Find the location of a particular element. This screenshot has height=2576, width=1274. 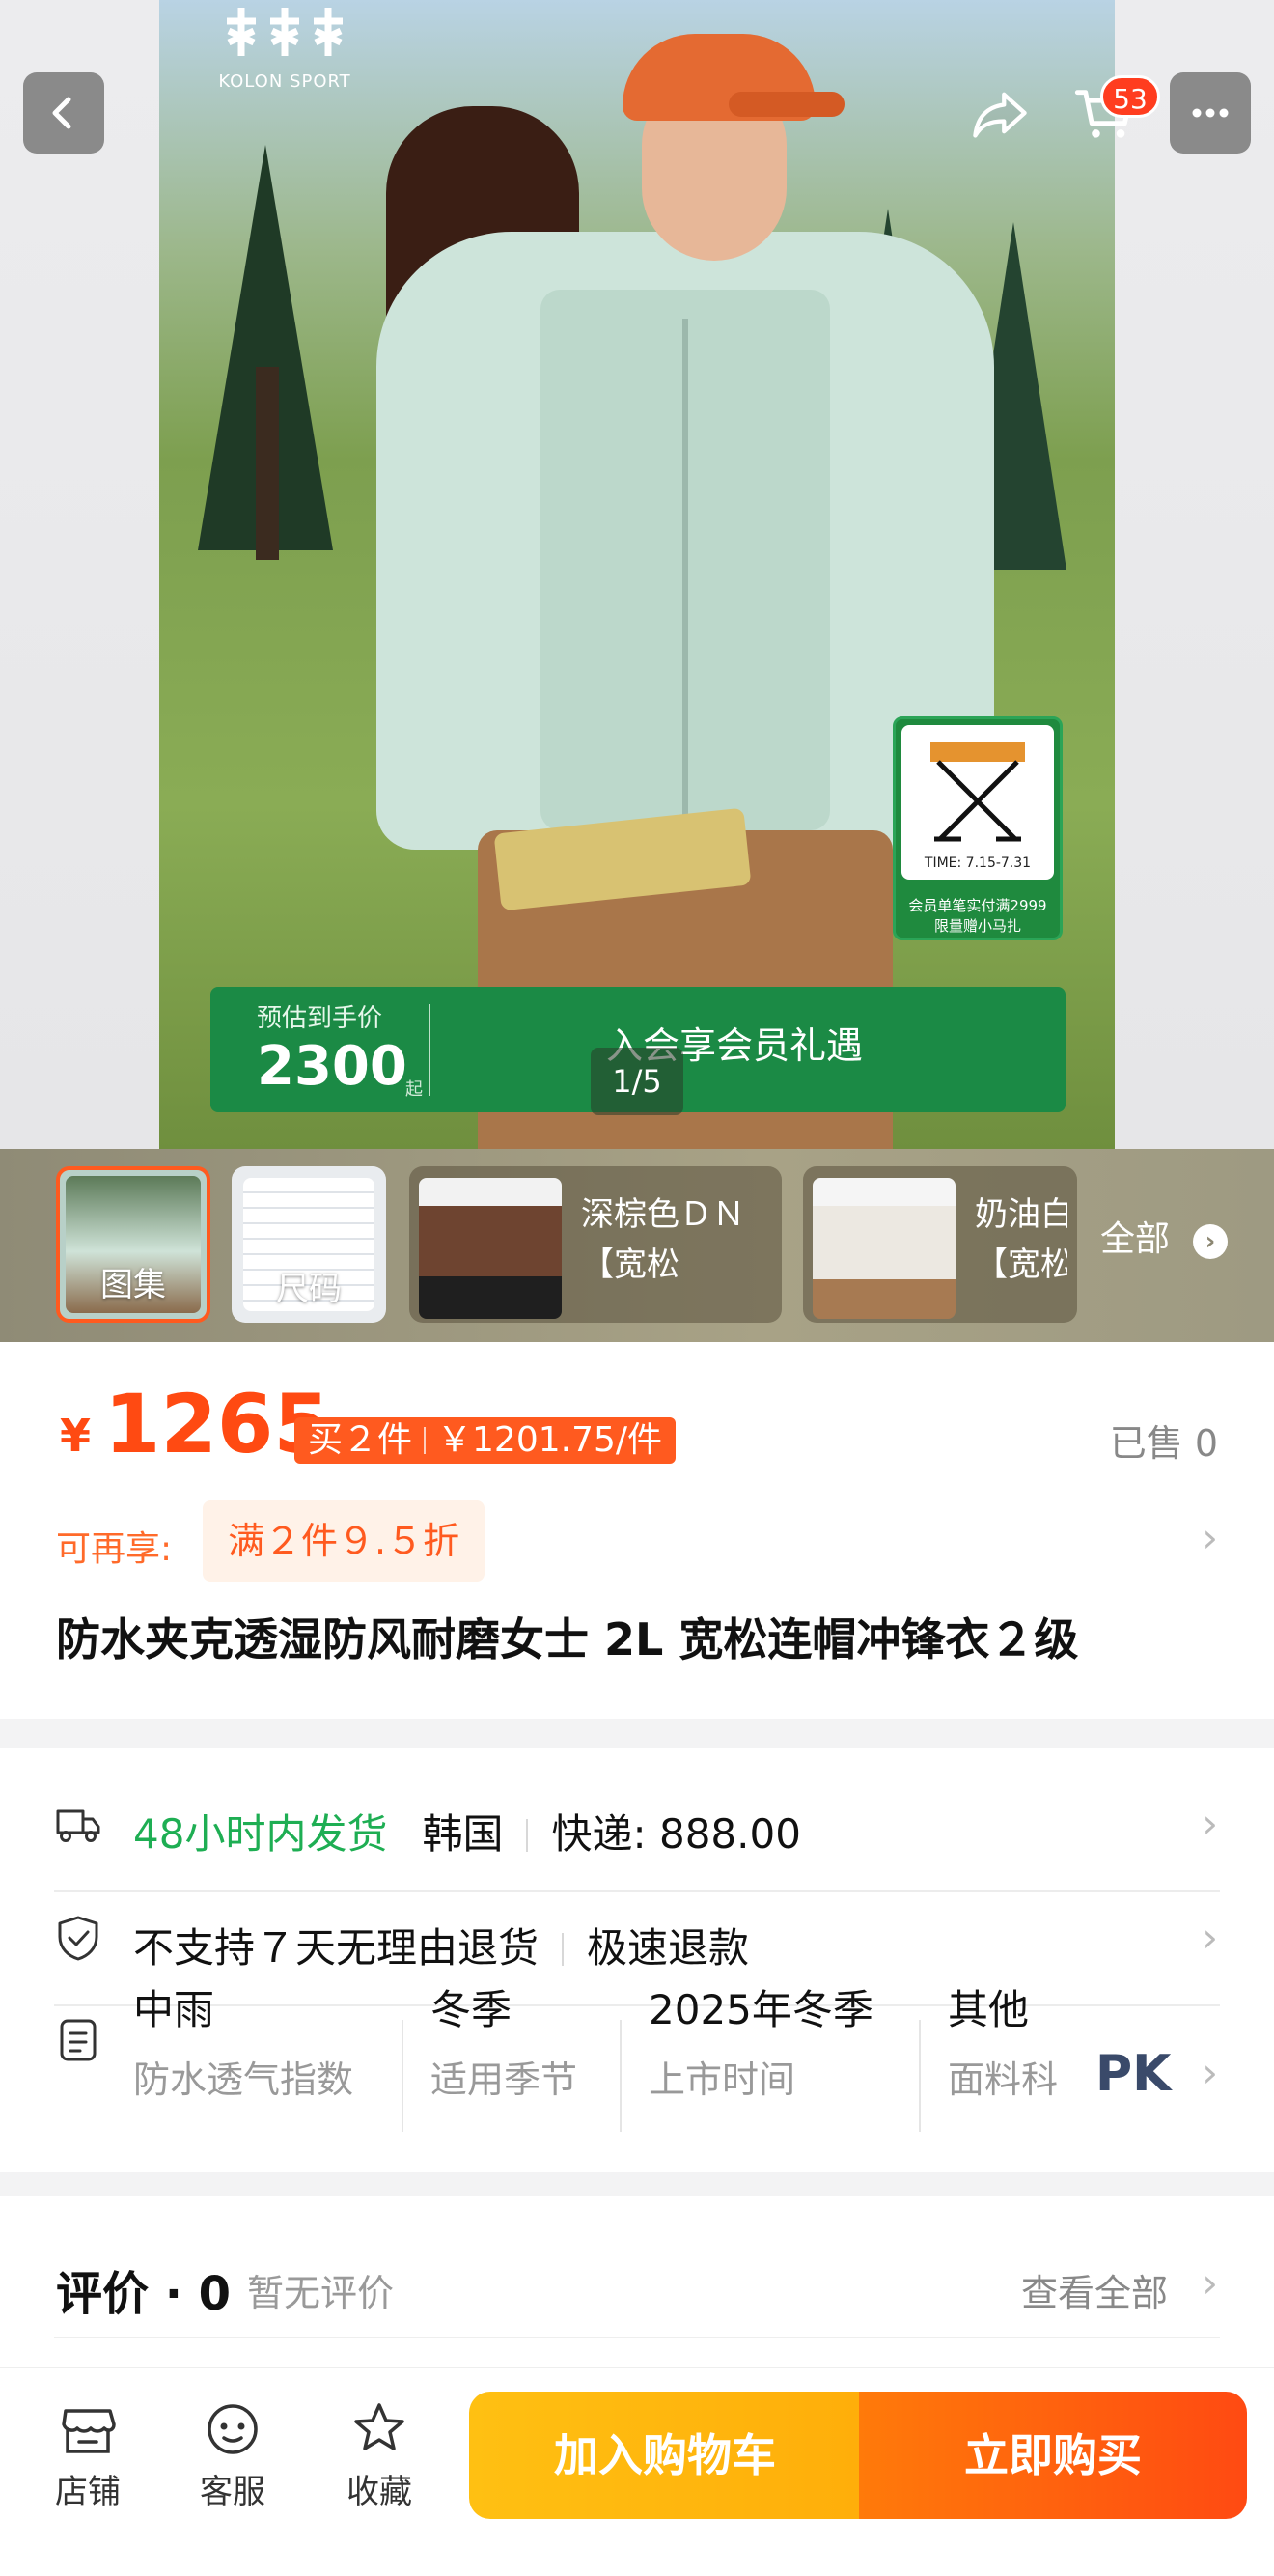

spec-item: 冬季 适用季节 is located at coordinates (503, 2040).